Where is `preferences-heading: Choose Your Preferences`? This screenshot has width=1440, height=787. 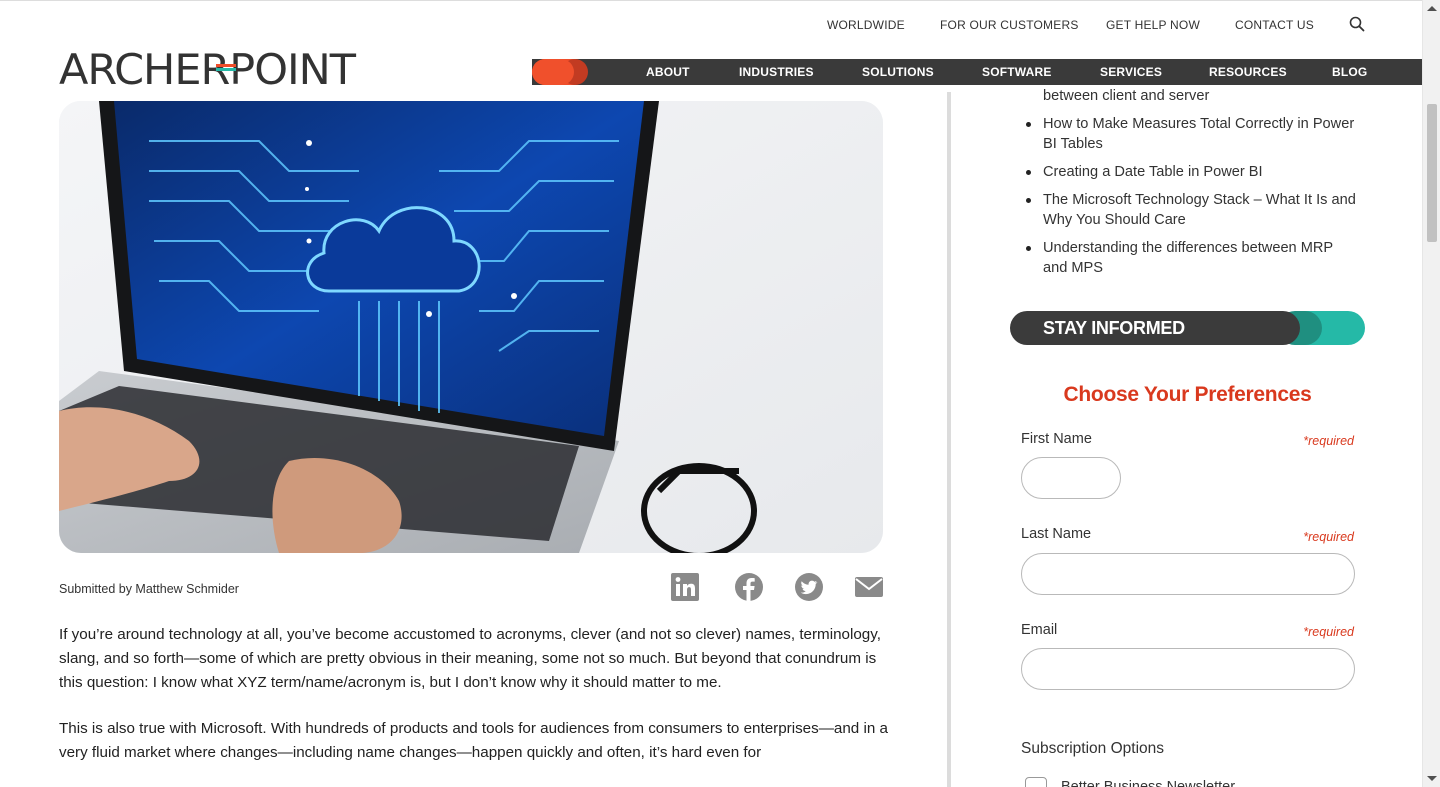 preferences-heading: Choose Your Preferences is located at coordinates (1187, 394).